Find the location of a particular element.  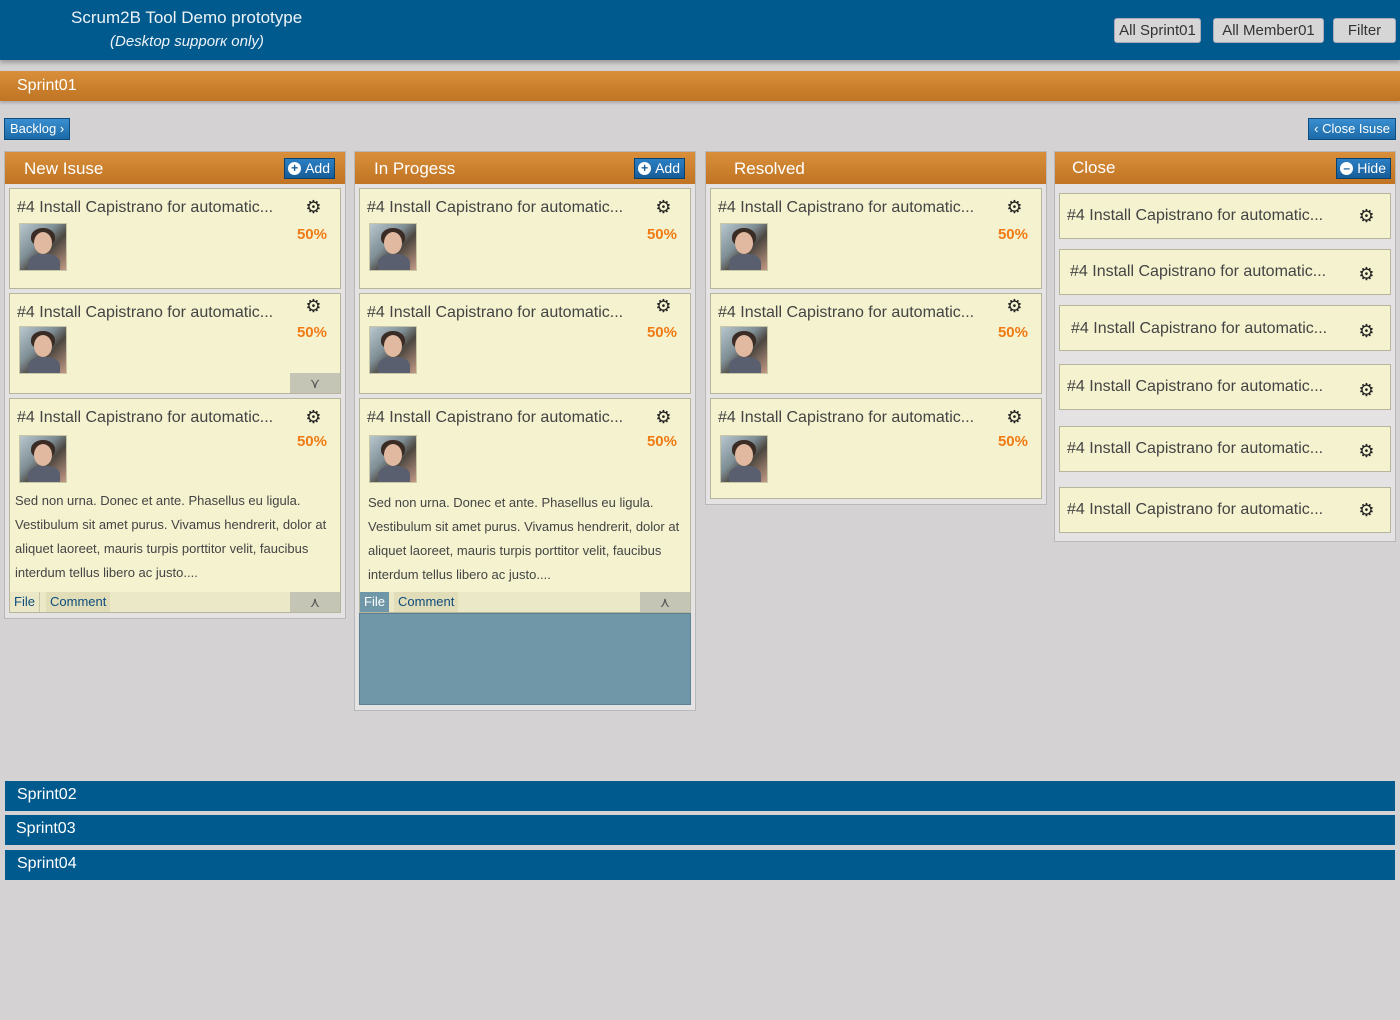

sprint-bar-sprint03: Sprint03 is located at coordinates (700, 830).